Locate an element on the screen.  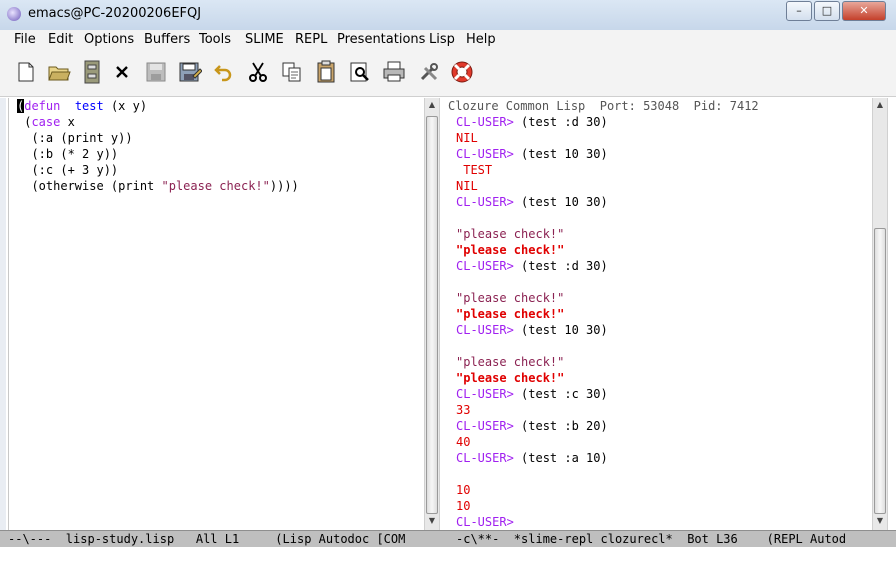
menu-lisp: Lisp is located at coordinates (442, 39).